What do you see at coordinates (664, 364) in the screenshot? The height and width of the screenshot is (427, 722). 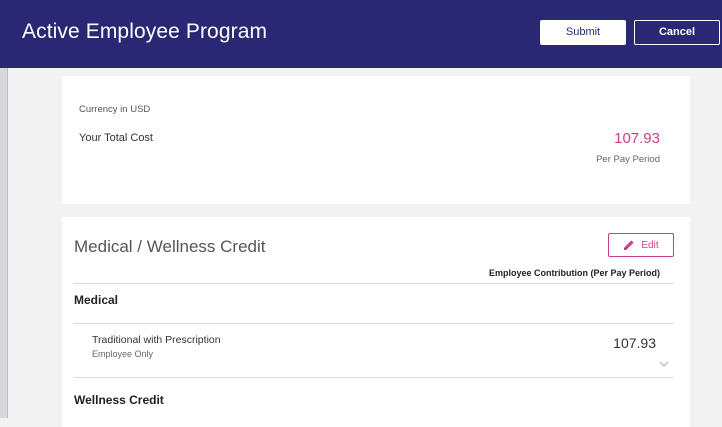 I see `chevron-down-icon` at bounding box center [664, 364].